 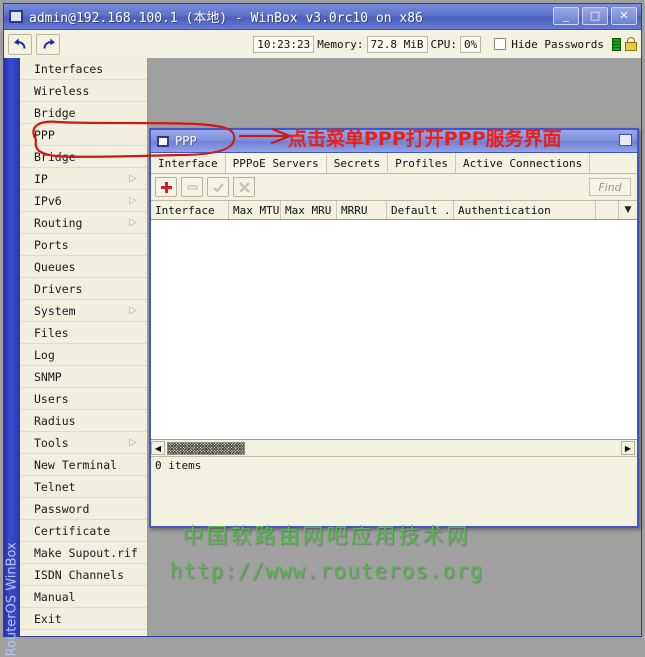 What do you see at coordinates (628, 448) in the screenshot?
I see `scroll-right-arrow: ▶` at bounding box center [628, 448].